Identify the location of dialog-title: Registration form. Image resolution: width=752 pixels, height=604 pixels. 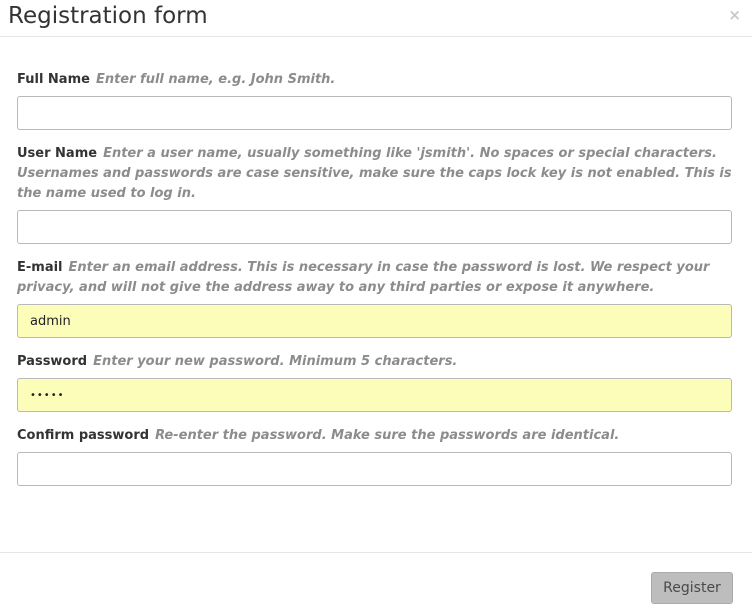
(108, 16).